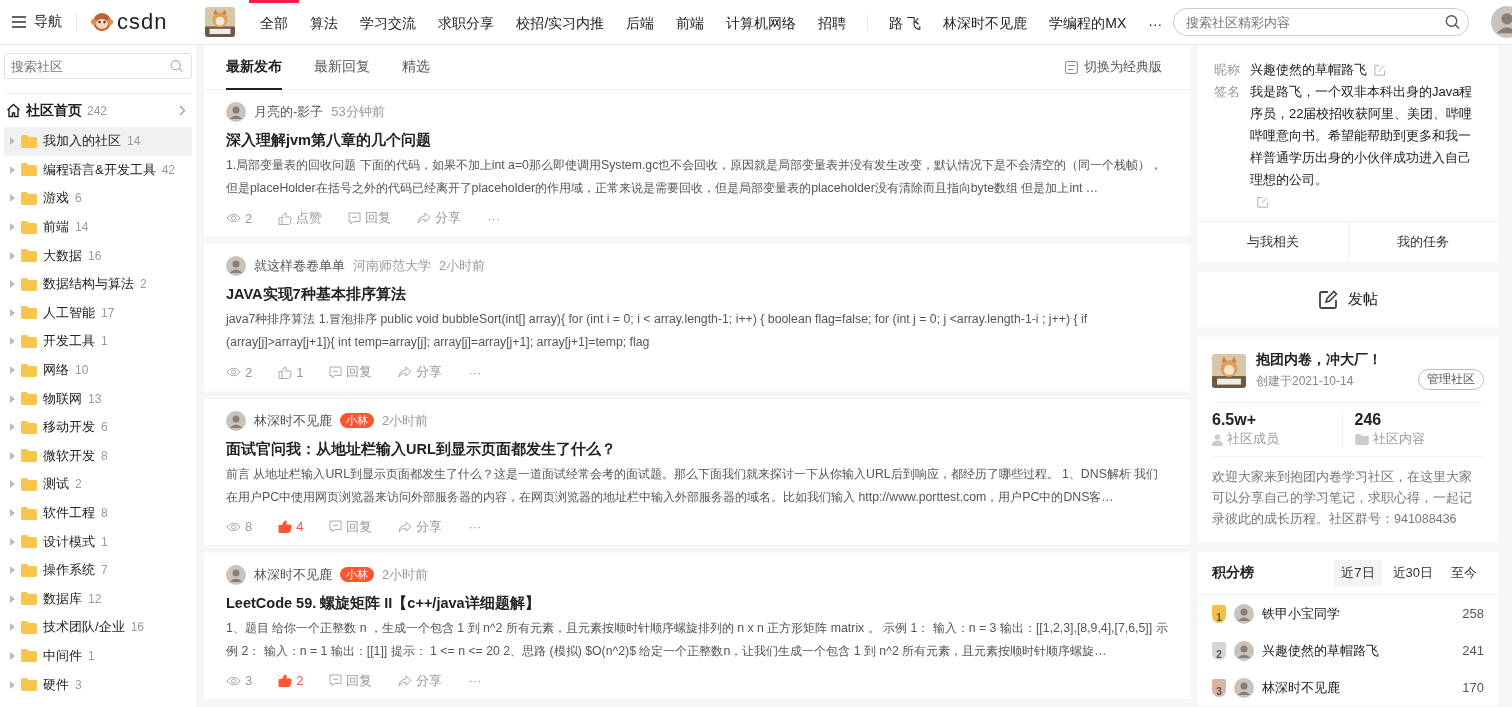 Image resolution: width=1512 pixels, height=707 pixels. Describe the element at coordinates (416, 67) in the screenshot. I see `feed-tab: 精选` at that location.